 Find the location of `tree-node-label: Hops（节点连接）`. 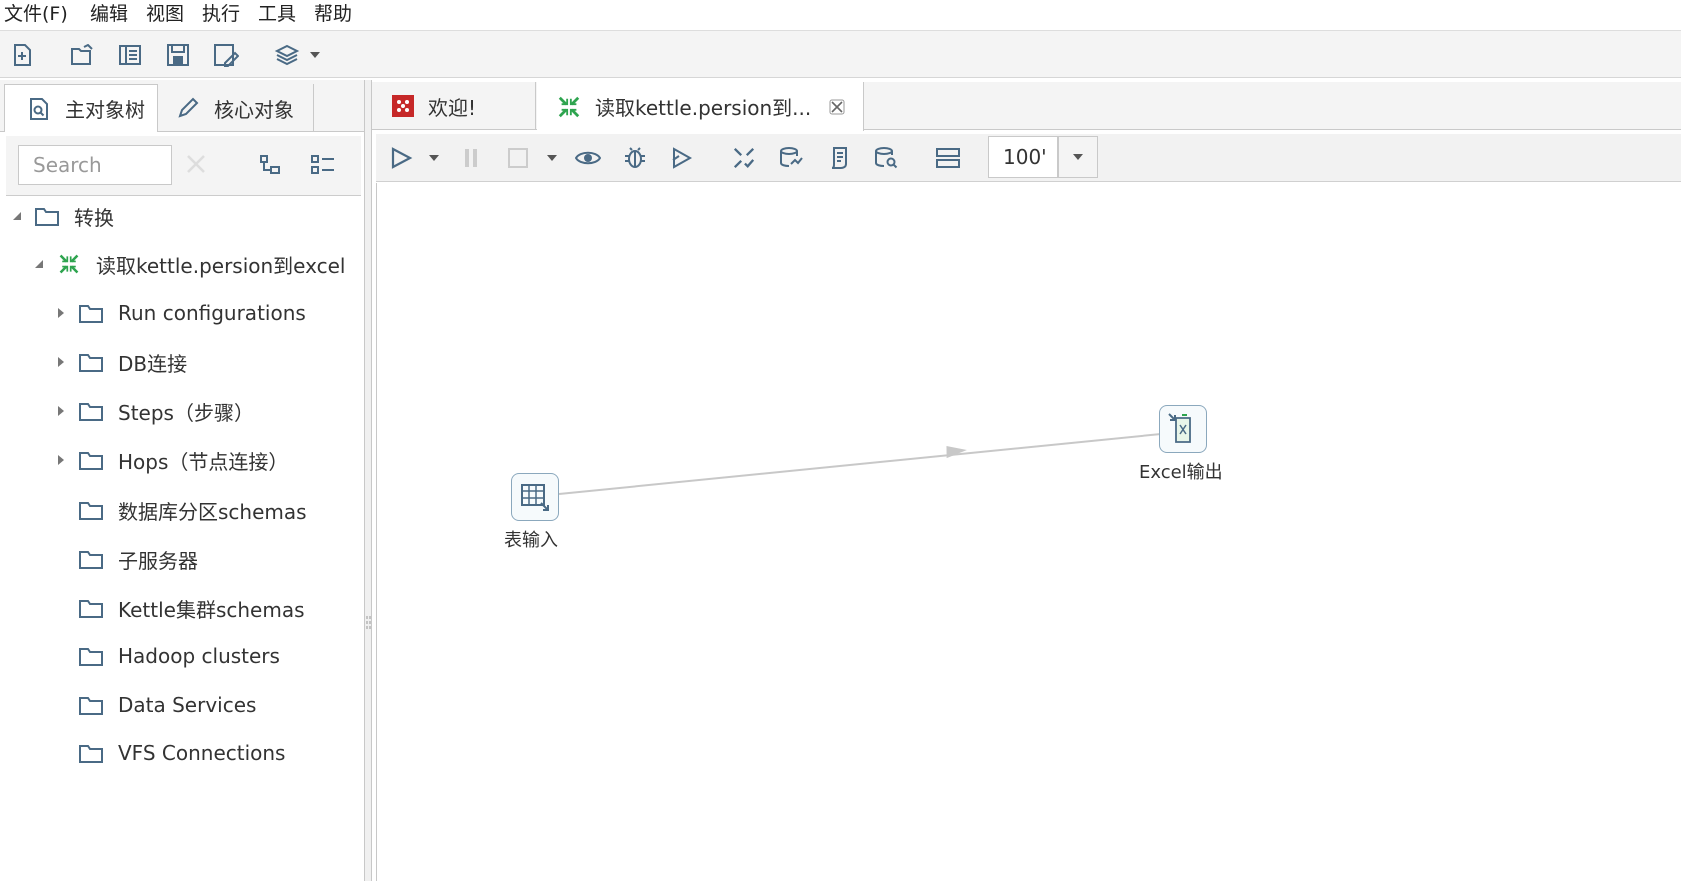

tree-node-label: Hops（节点连接） is located at coordinates (203, 461).